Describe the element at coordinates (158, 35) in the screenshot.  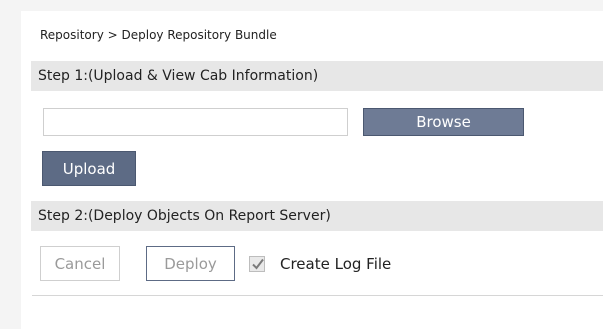
I see `breadcrumb: Repository > Deploy Repository Bundle` at that location.